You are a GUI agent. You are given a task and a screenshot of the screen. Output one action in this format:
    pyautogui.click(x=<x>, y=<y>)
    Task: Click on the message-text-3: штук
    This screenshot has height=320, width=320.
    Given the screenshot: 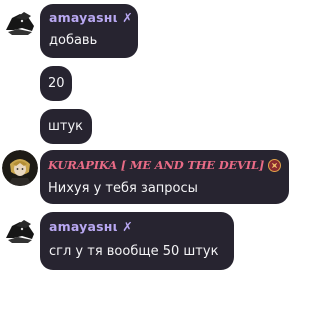 What is the action you would take?
    pyautogui.click(x=66, y=126)
    